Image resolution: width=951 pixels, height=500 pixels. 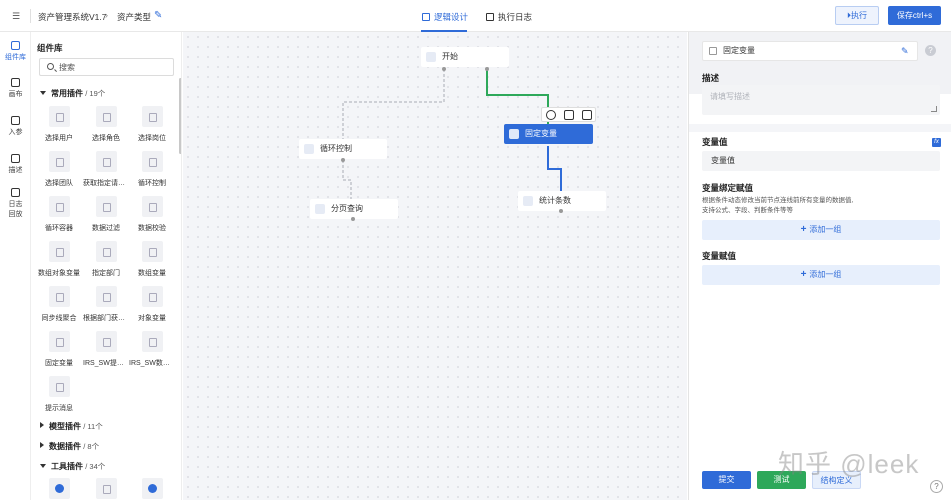 What do you see at coordinates (59, 394) in the screenshot?
I see `plugin-item: 提示消息` at bounding box center [59, 394].